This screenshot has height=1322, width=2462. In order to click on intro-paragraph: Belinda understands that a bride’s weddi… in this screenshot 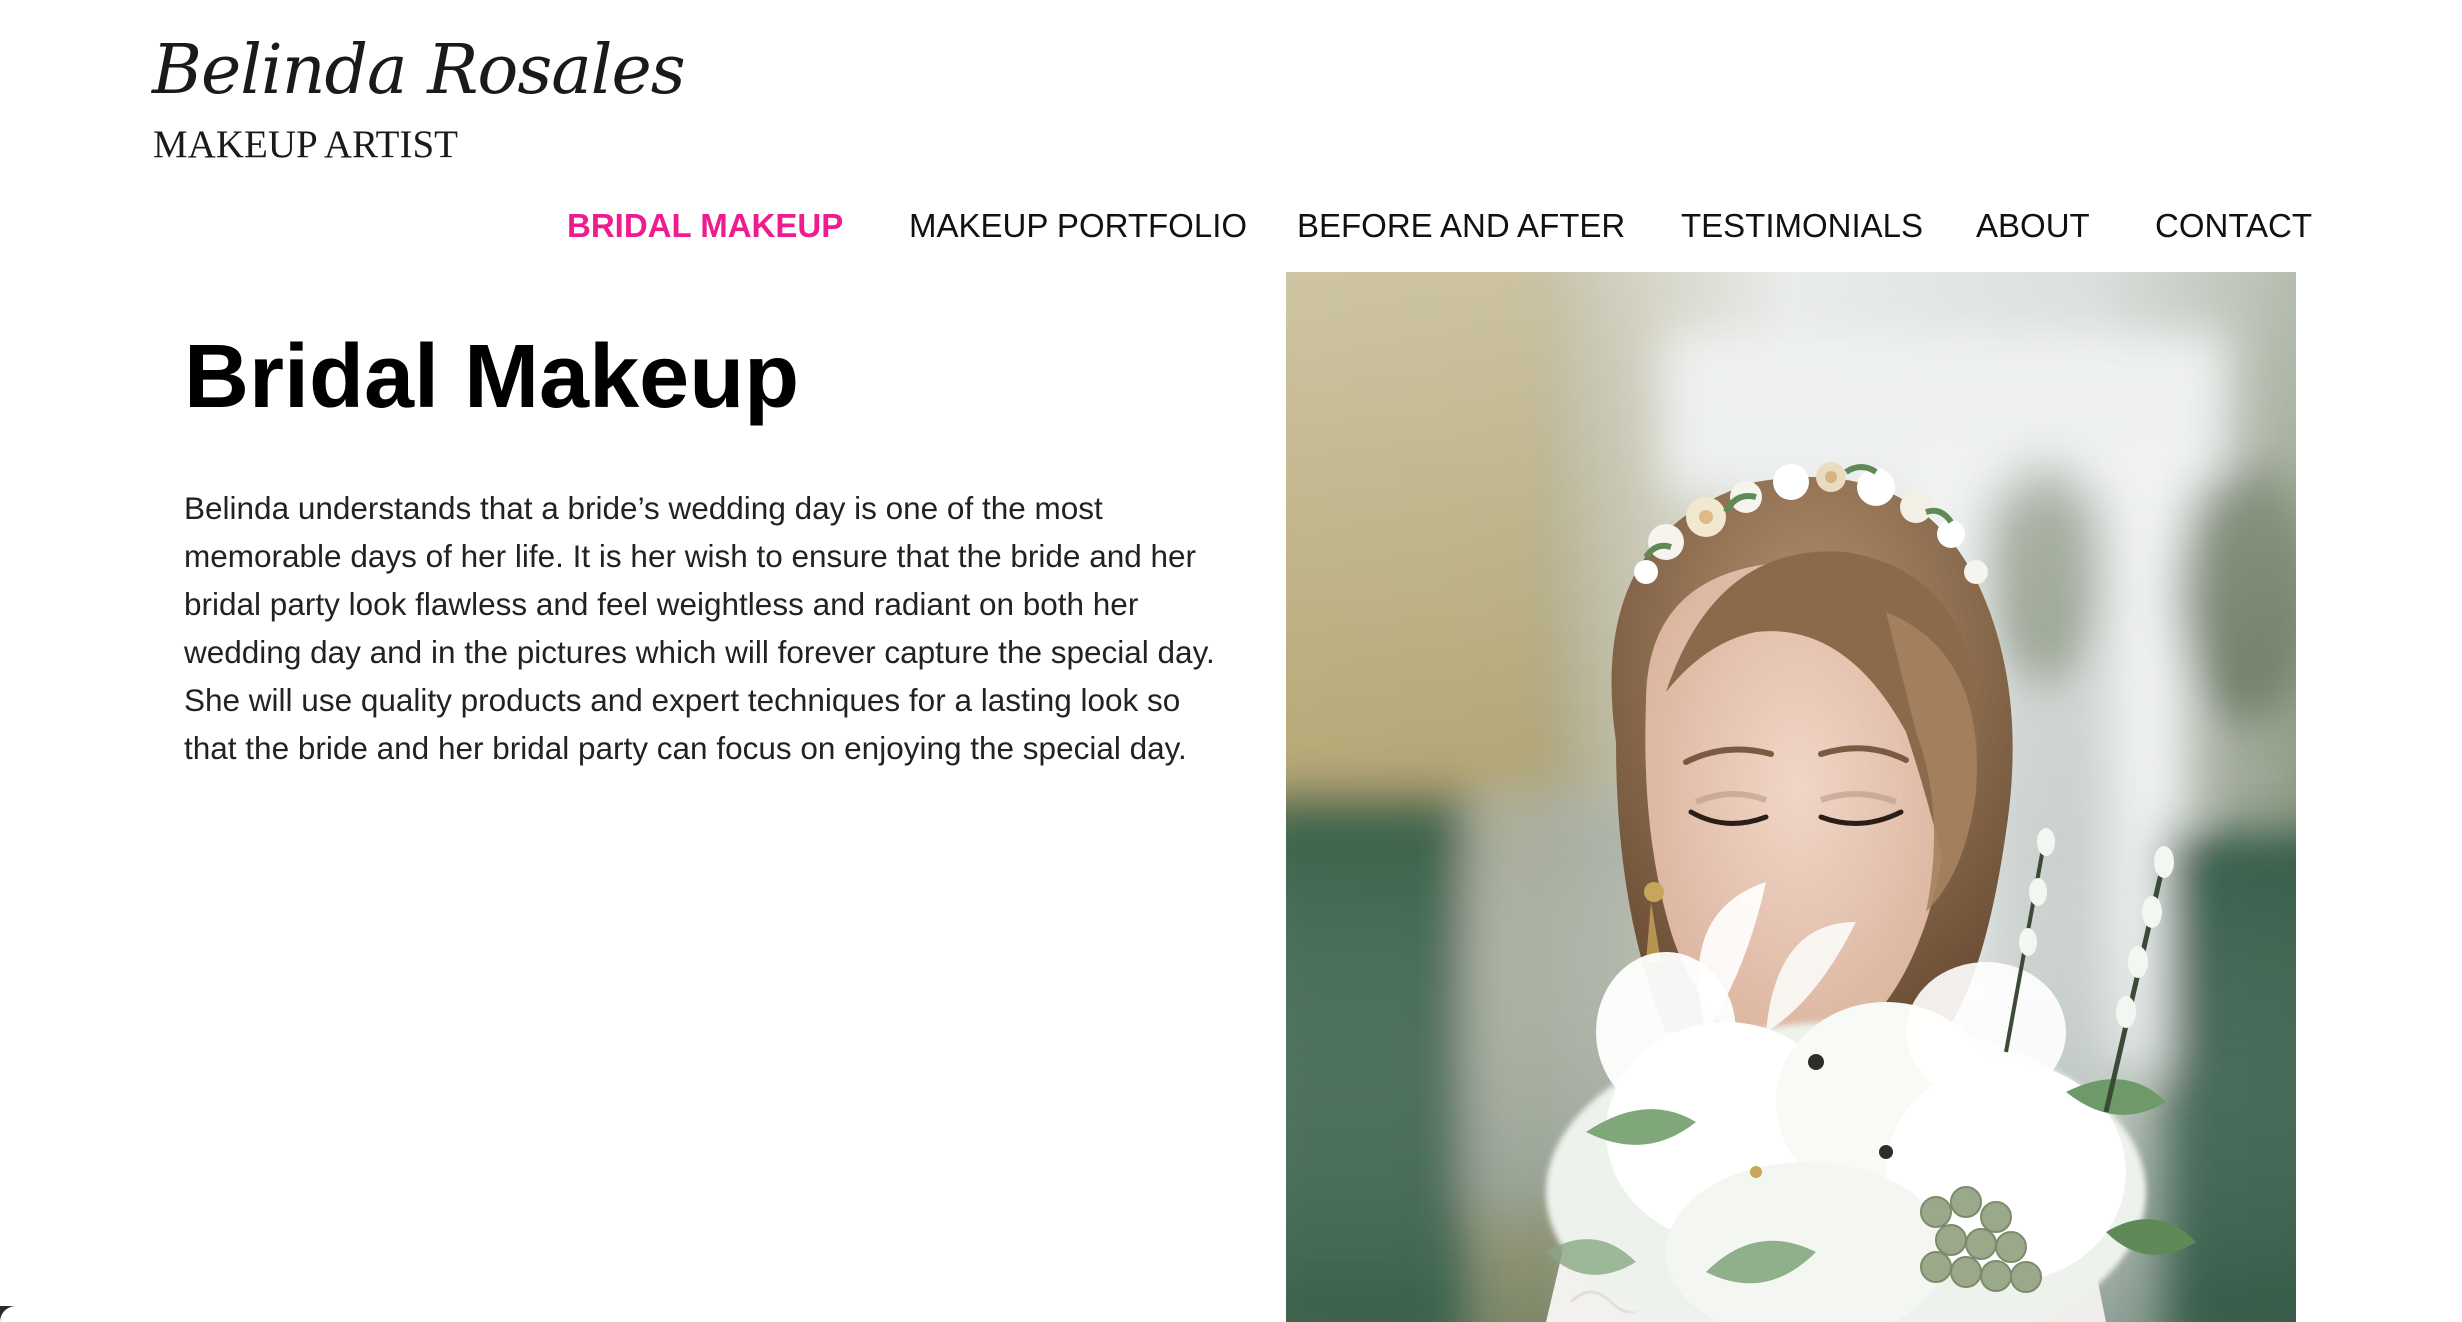, I will do `click(699, 628)`.